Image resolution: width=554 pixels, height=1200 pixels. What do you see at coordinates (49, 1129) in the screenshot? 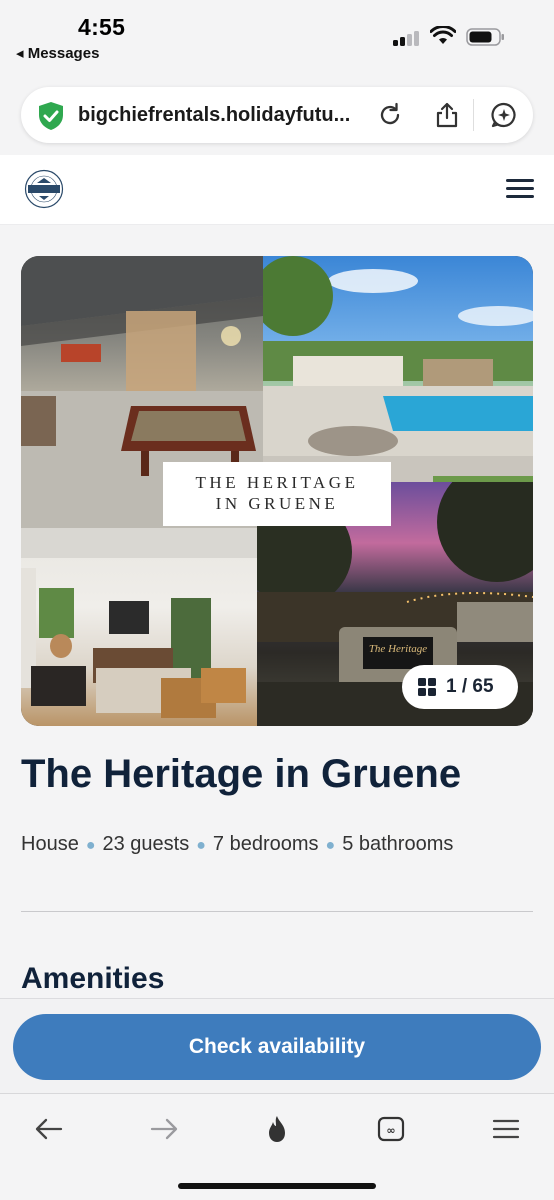
I see `back-arrow-icon` at bounding box center [49, 1129].